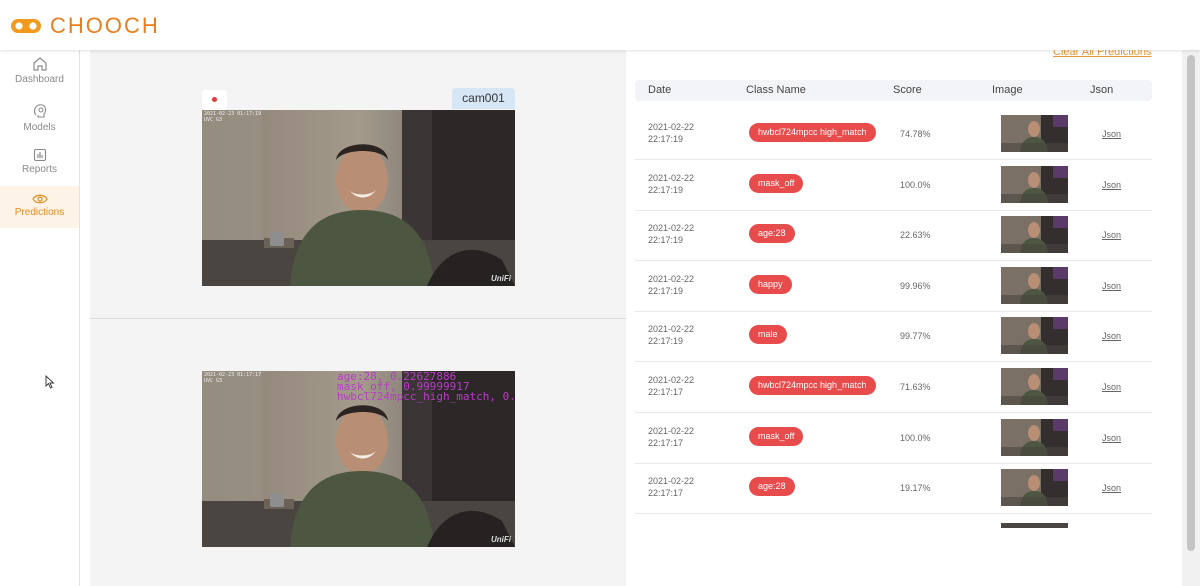 The width and height of the screenshot is (1200, 586). I want to click on column-header-score: Score, so click(907, 90).